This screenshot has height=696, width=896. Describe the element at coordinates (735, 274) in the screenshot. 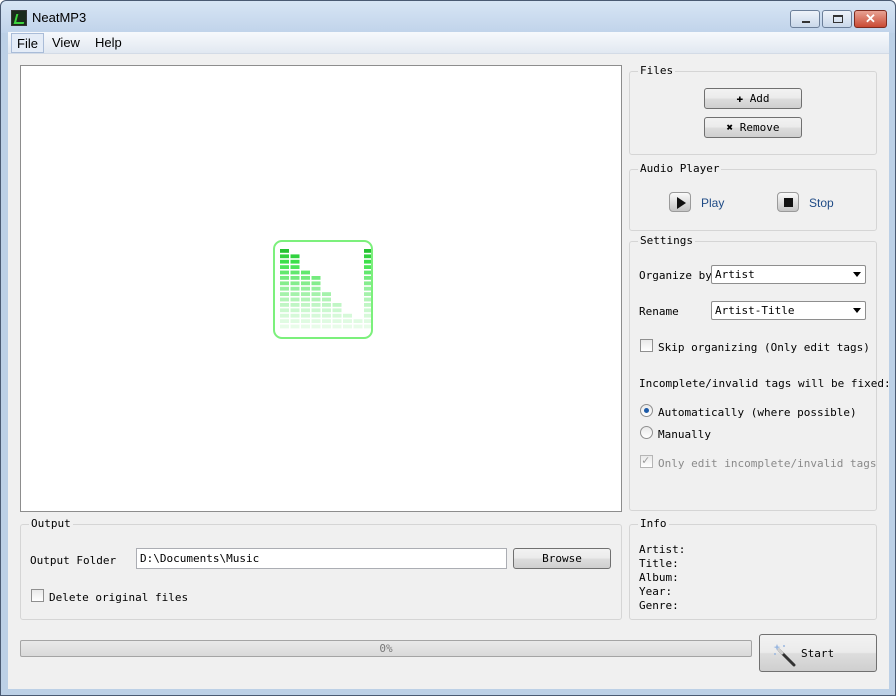

I see `organize-by-value: Artist` at that location.